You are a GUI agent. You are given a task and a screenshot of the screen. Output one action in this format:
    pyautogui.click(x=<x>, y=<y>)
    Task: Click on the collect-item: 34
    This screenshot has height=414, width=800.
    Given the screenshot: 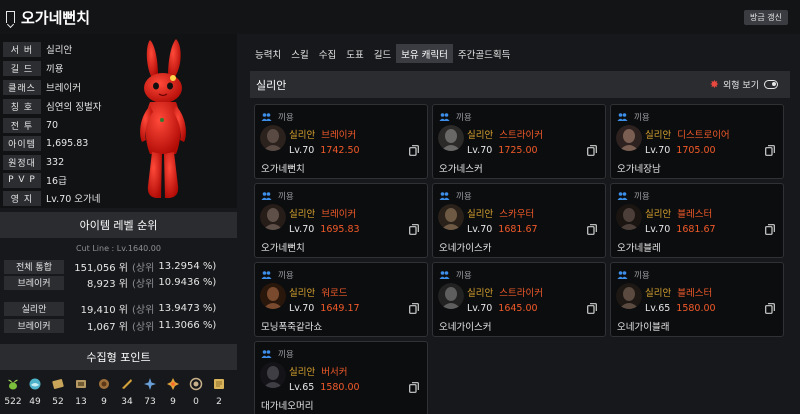 What is the action you would take?
    pyautogui.click(x=127, y=393)
    